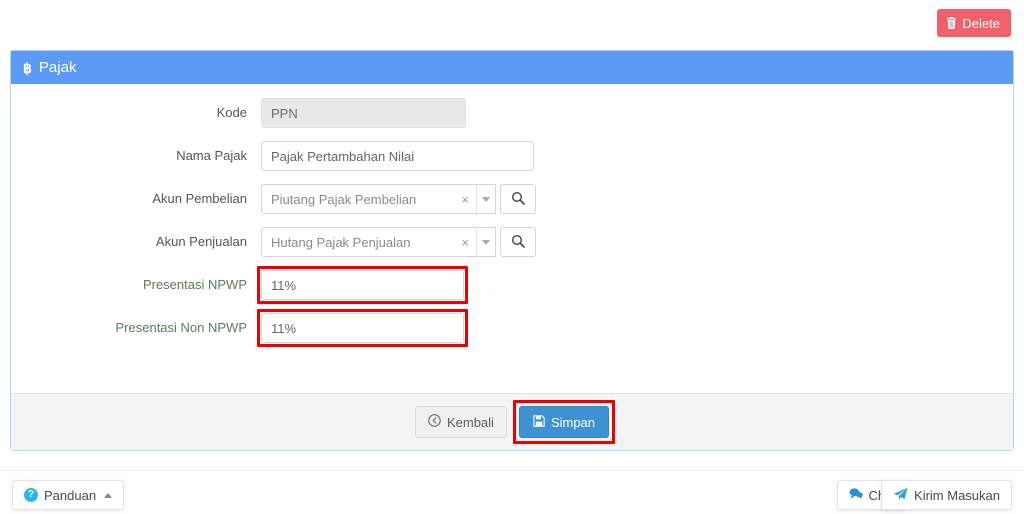 This screenshot has height=514, width=1024. I want to click on question-mark-icon: ?, so click(31, 495).